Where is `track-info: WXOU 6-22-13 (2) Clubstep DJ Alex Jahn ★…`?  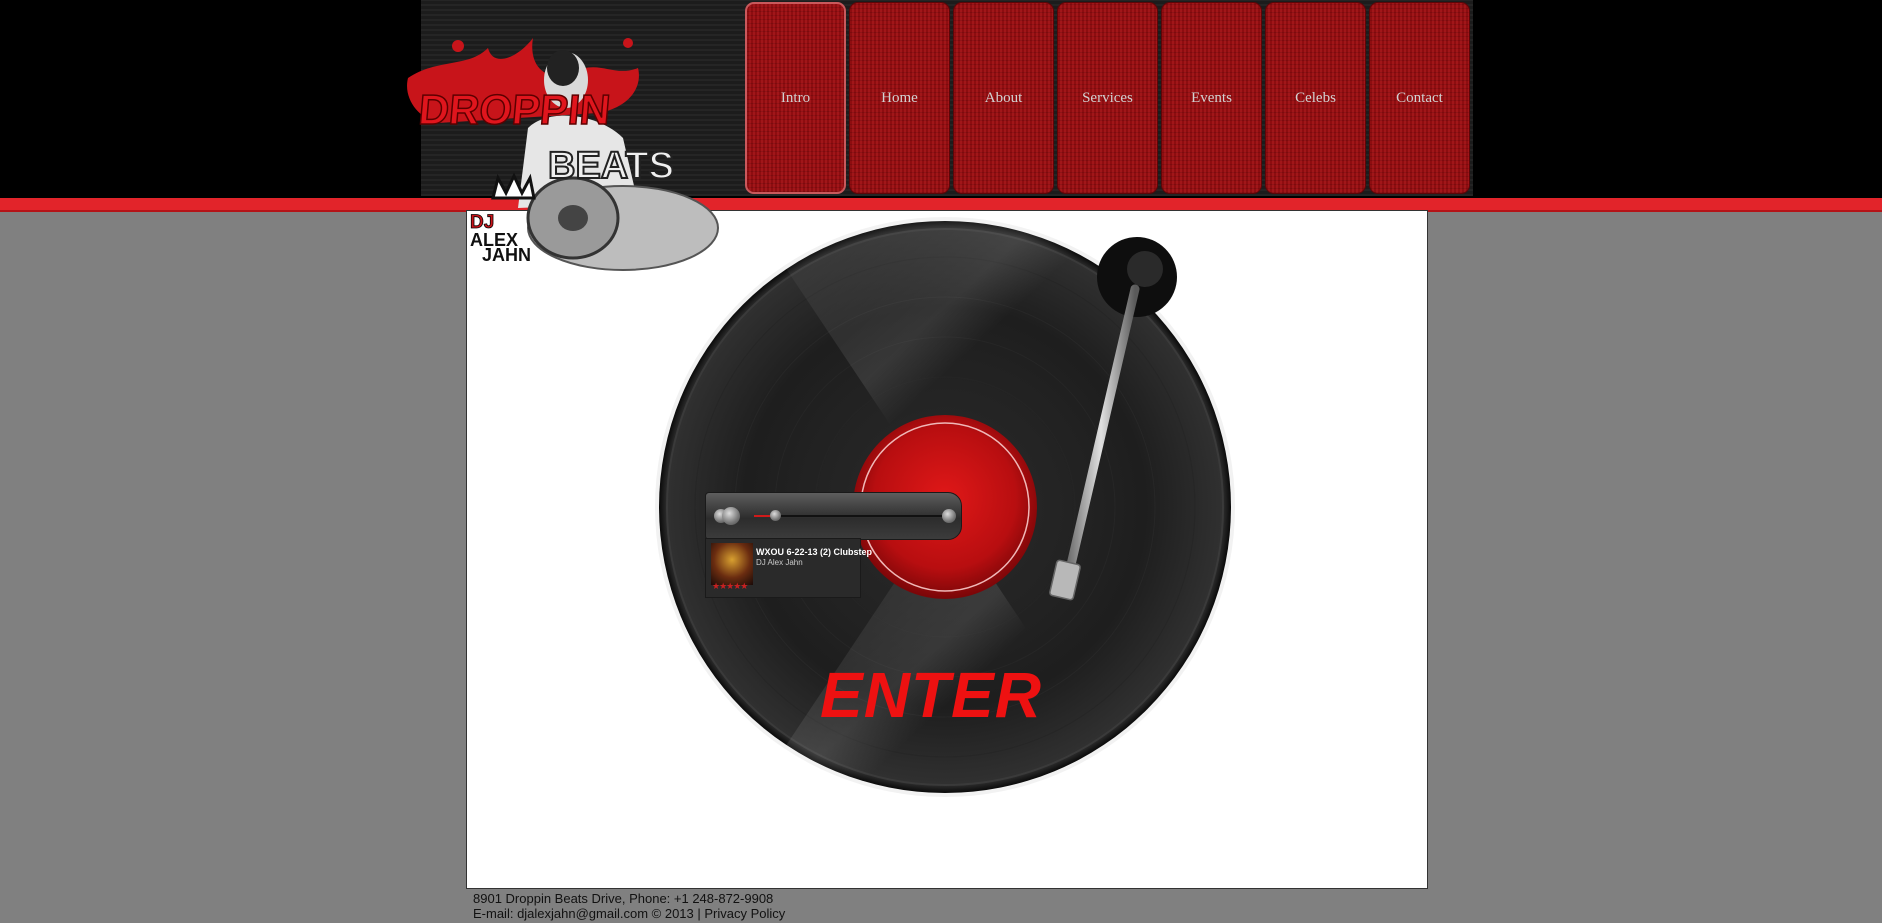 track-info: WXOU 6-22-13 (2) Clubstep DJ Alex Jahn ★… is located at coordinates (788, 568).